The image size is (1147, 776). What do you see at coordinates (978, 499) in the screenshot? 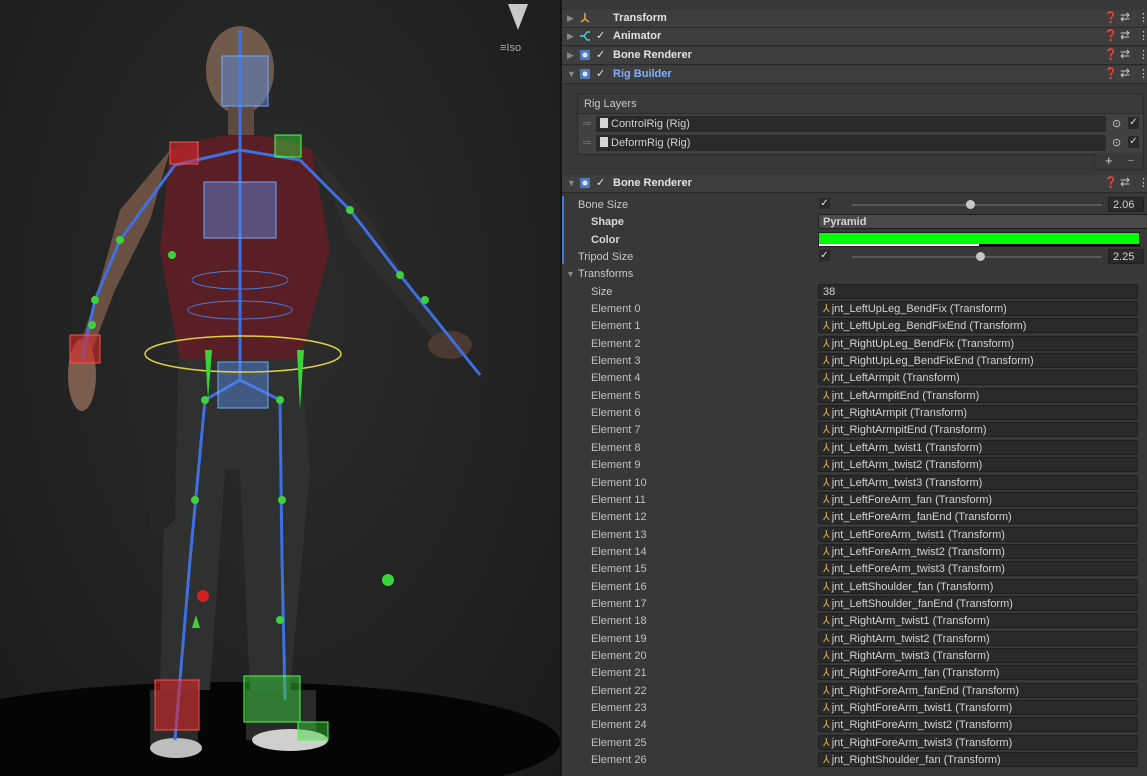
I see `transform-reference-field: ⅄ jnt_LeftForeArm_fan (Transform)` at bounding box center [978, 499].